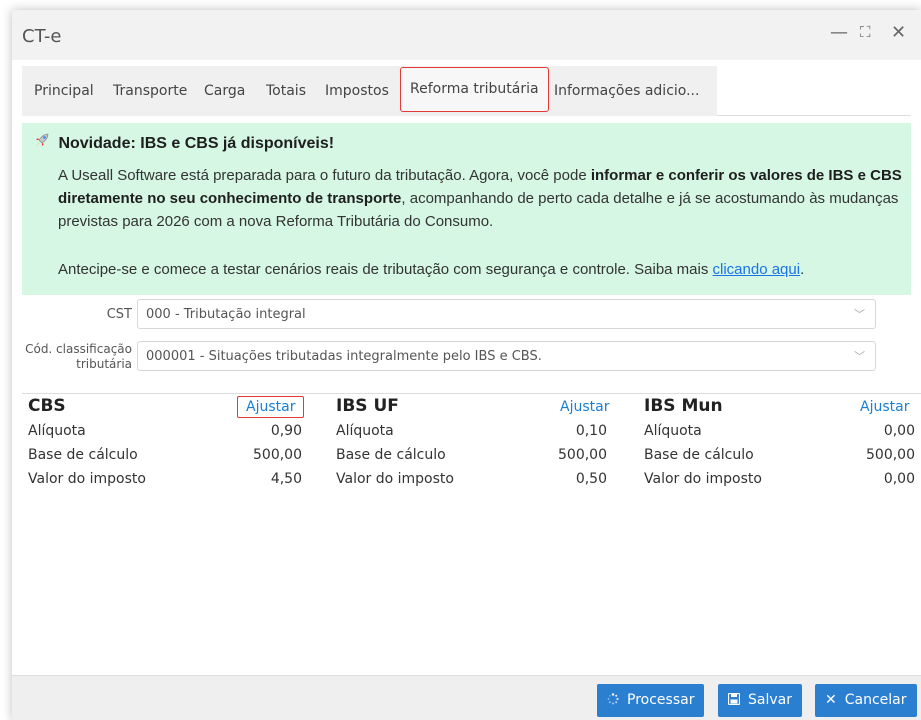 The image size is (921, 720). I want to click on banner-title-text: Novidade: IBS e CBS já disponíveis!, so click(196, 143).